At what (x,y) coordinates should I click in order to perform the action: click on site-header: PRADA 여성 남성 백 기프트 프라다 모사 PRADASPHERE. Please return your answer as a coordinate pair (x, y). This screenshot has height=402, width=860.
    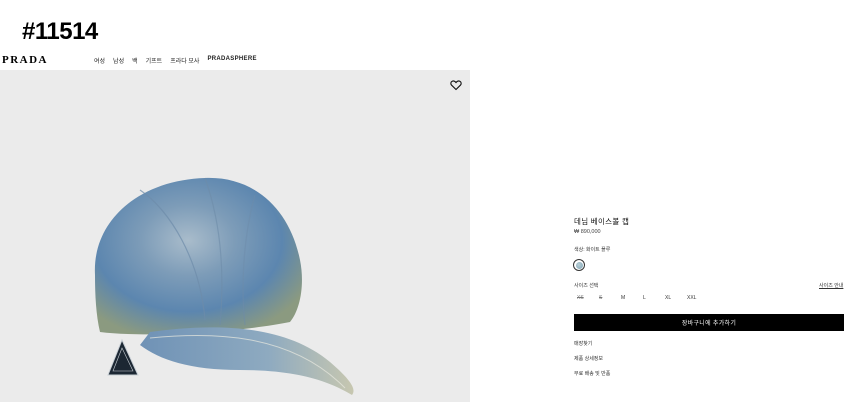
    Looking at the image, I should click on (430, 61).